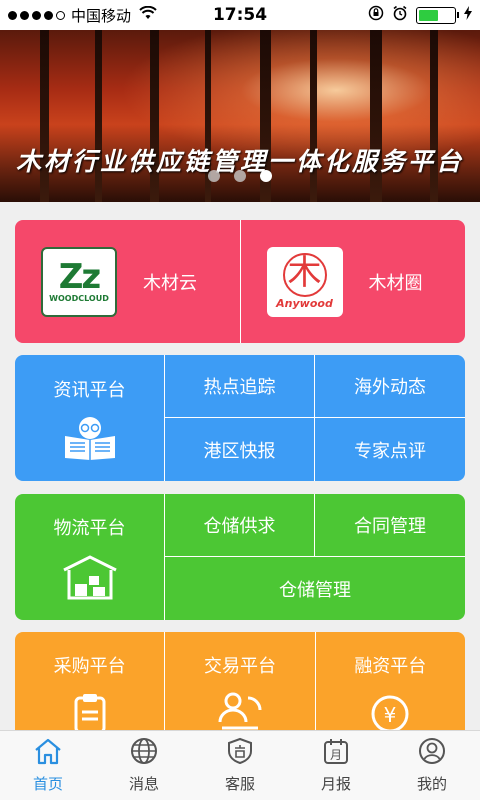 This screenshot has width=480, height=800. I want to click on financing-platform-label: 融资平台, so click(390, 666).